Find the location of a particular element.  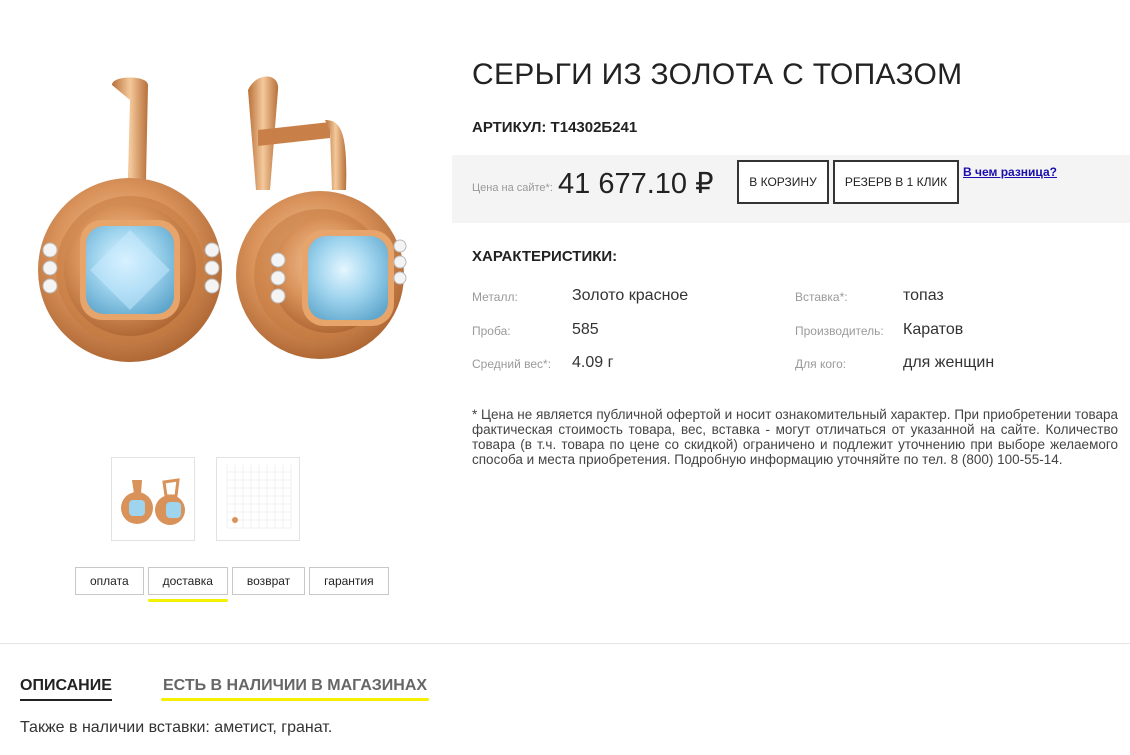

info-tabs: оплата доставка возврат гарантия is located at coordinates (232, 584).